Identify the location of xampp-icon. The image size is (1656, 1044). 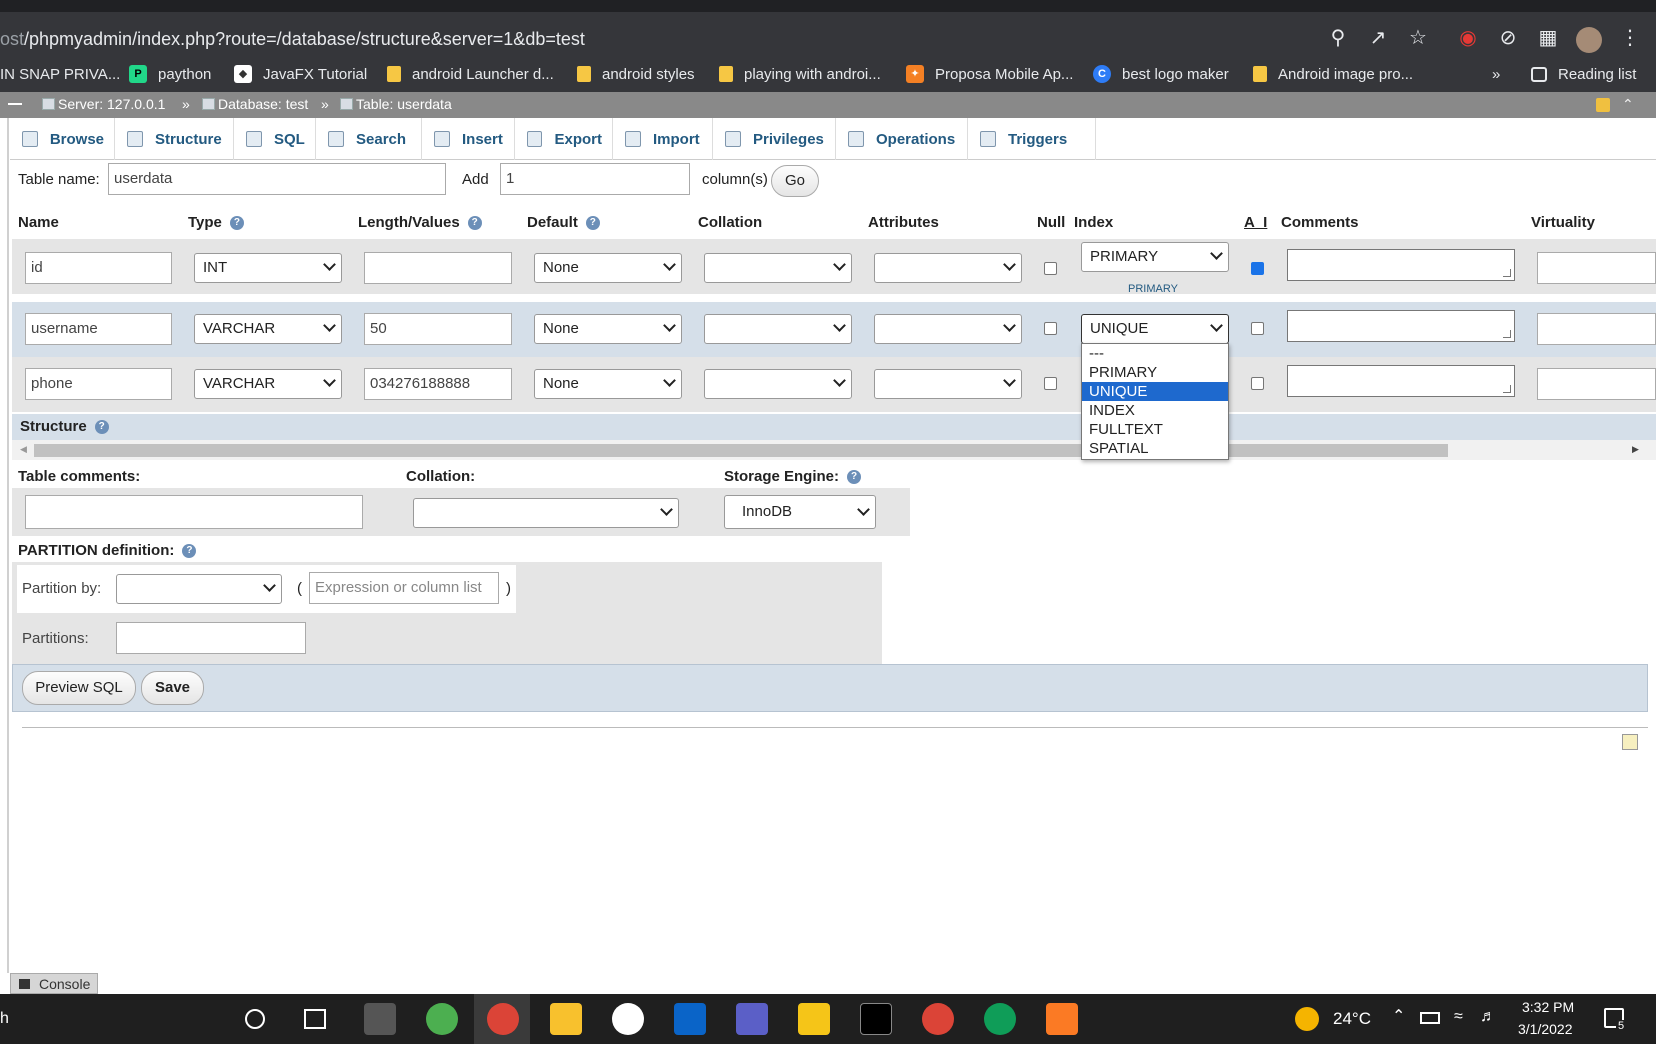
(1062, 1019).